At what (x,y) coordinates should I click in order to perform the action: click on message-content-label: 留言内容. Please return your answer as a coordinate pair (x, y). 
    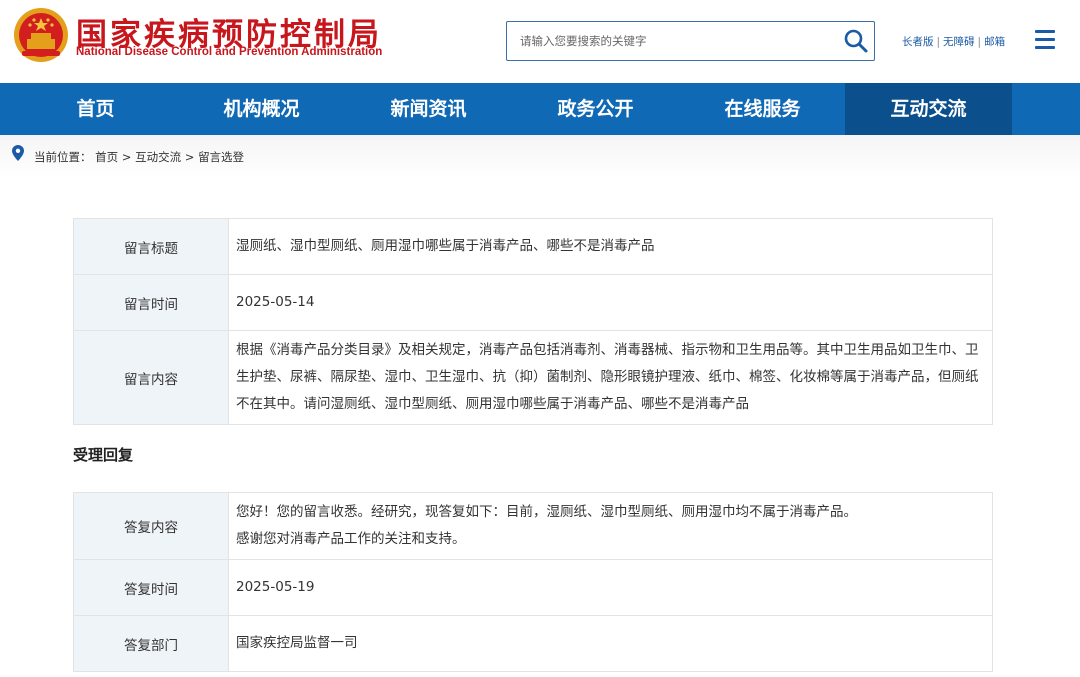
    Looking at the image, I should click on (151, 377).